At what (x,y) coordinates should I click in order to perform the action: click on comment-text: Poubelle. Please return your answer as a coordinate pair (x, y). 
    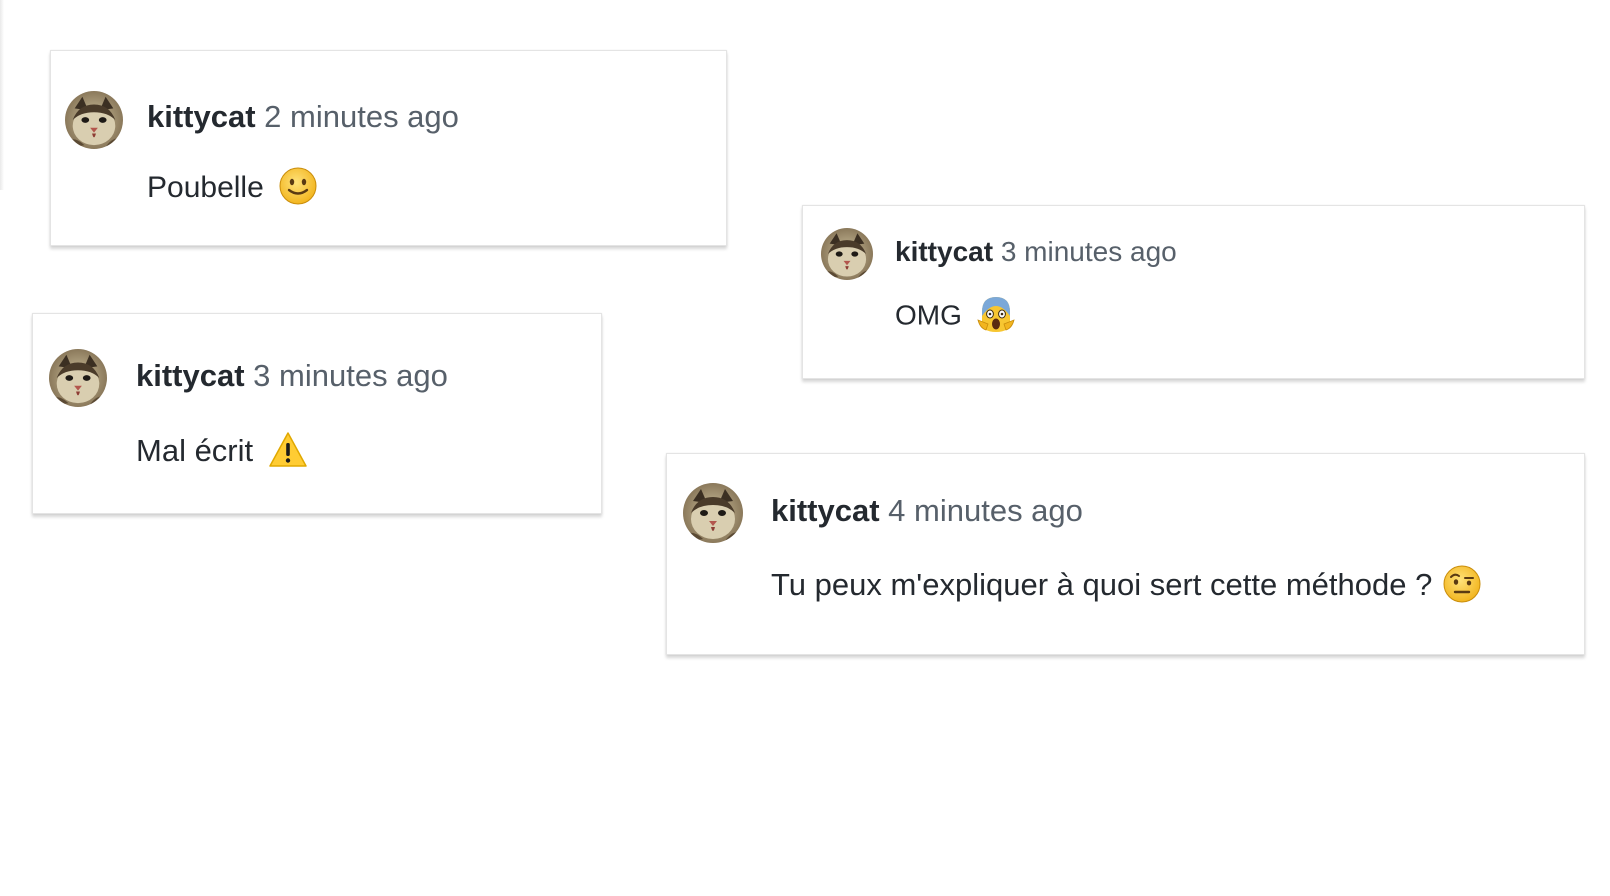
    Looking at the image, I should click on (205, 187).